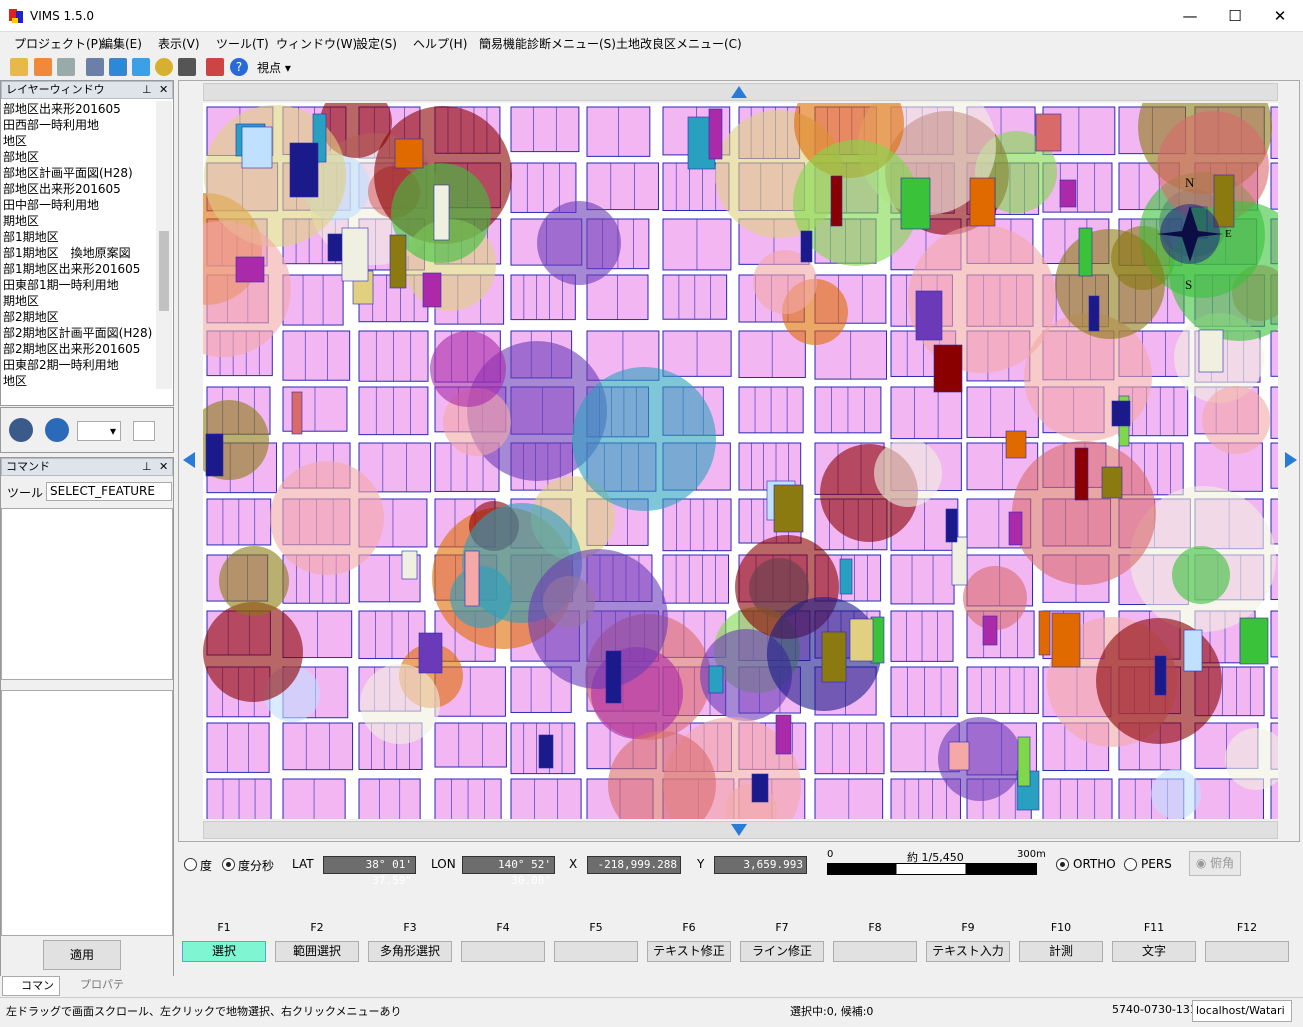 The image size is (1303, 1027). I want to click on pers-radio, so click(1130, 864).